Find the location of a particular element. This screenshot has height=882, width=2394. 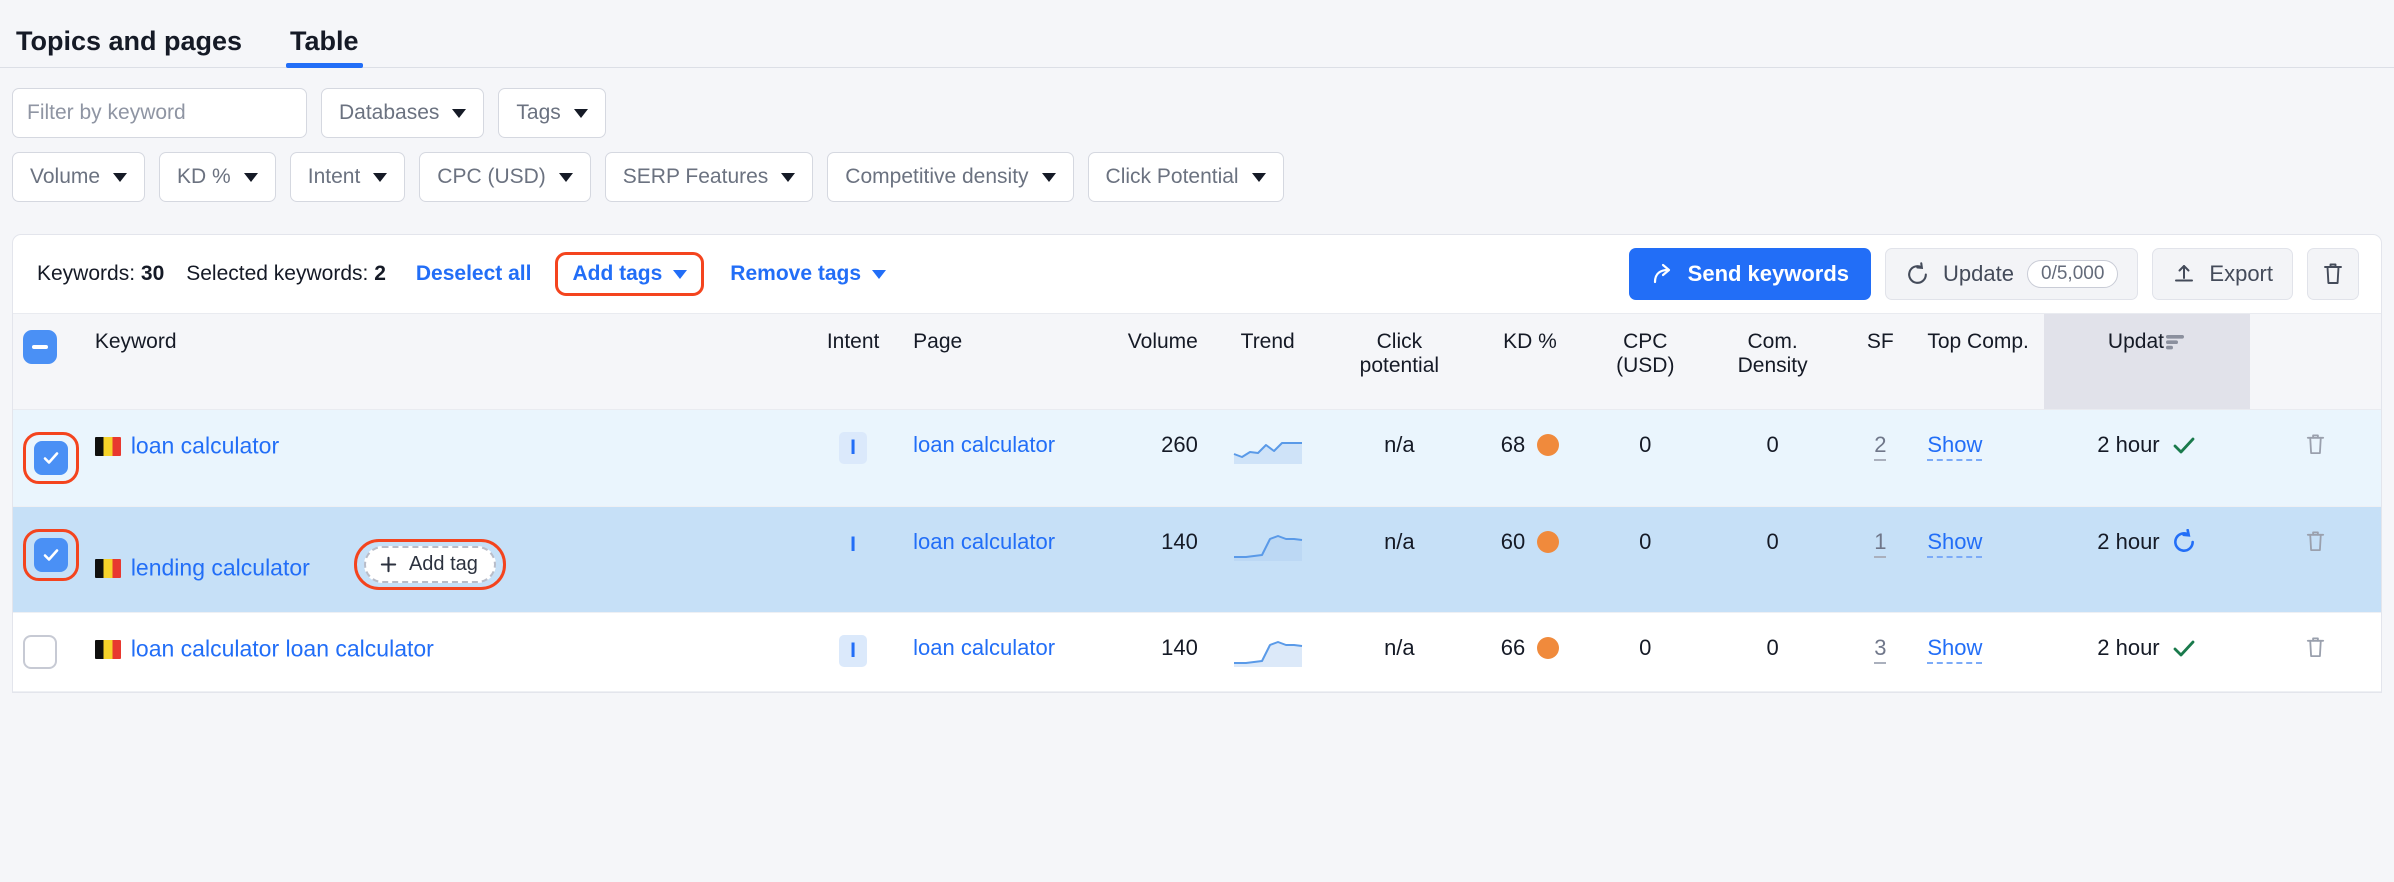

sf-value: 3 is located at coordinates (1880, 649).